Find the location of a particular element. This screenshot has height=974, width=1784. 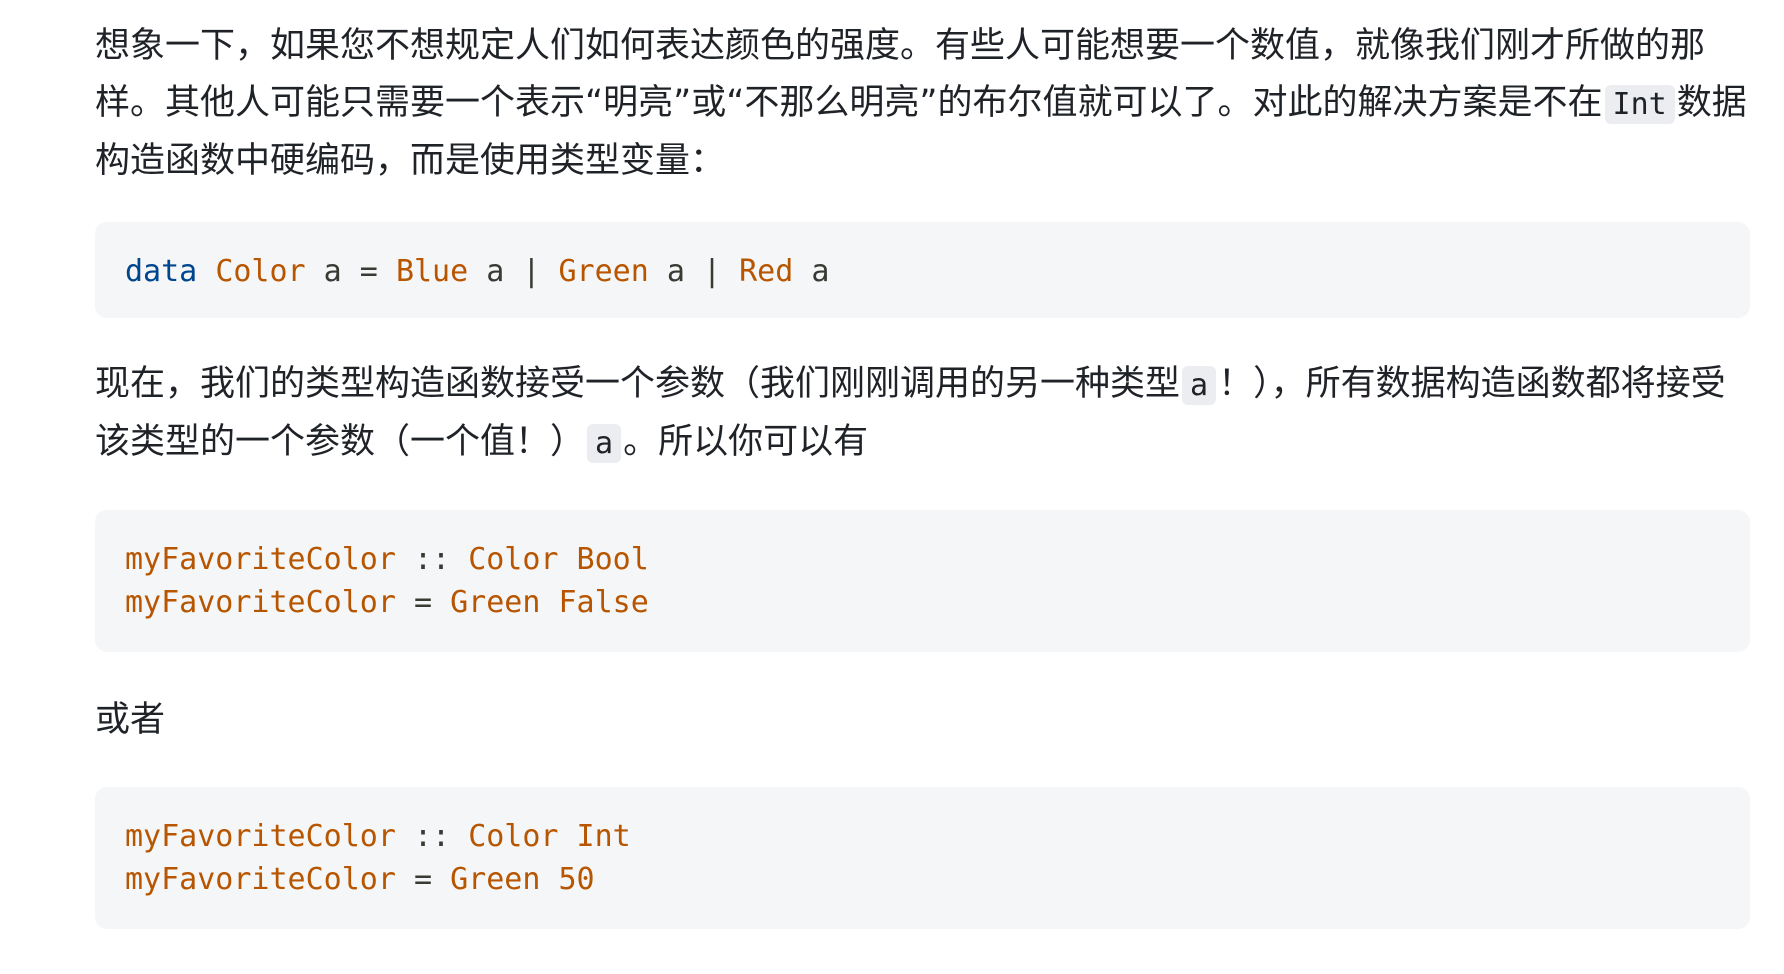

code-keyword: data is located at coordinates (161, 271).